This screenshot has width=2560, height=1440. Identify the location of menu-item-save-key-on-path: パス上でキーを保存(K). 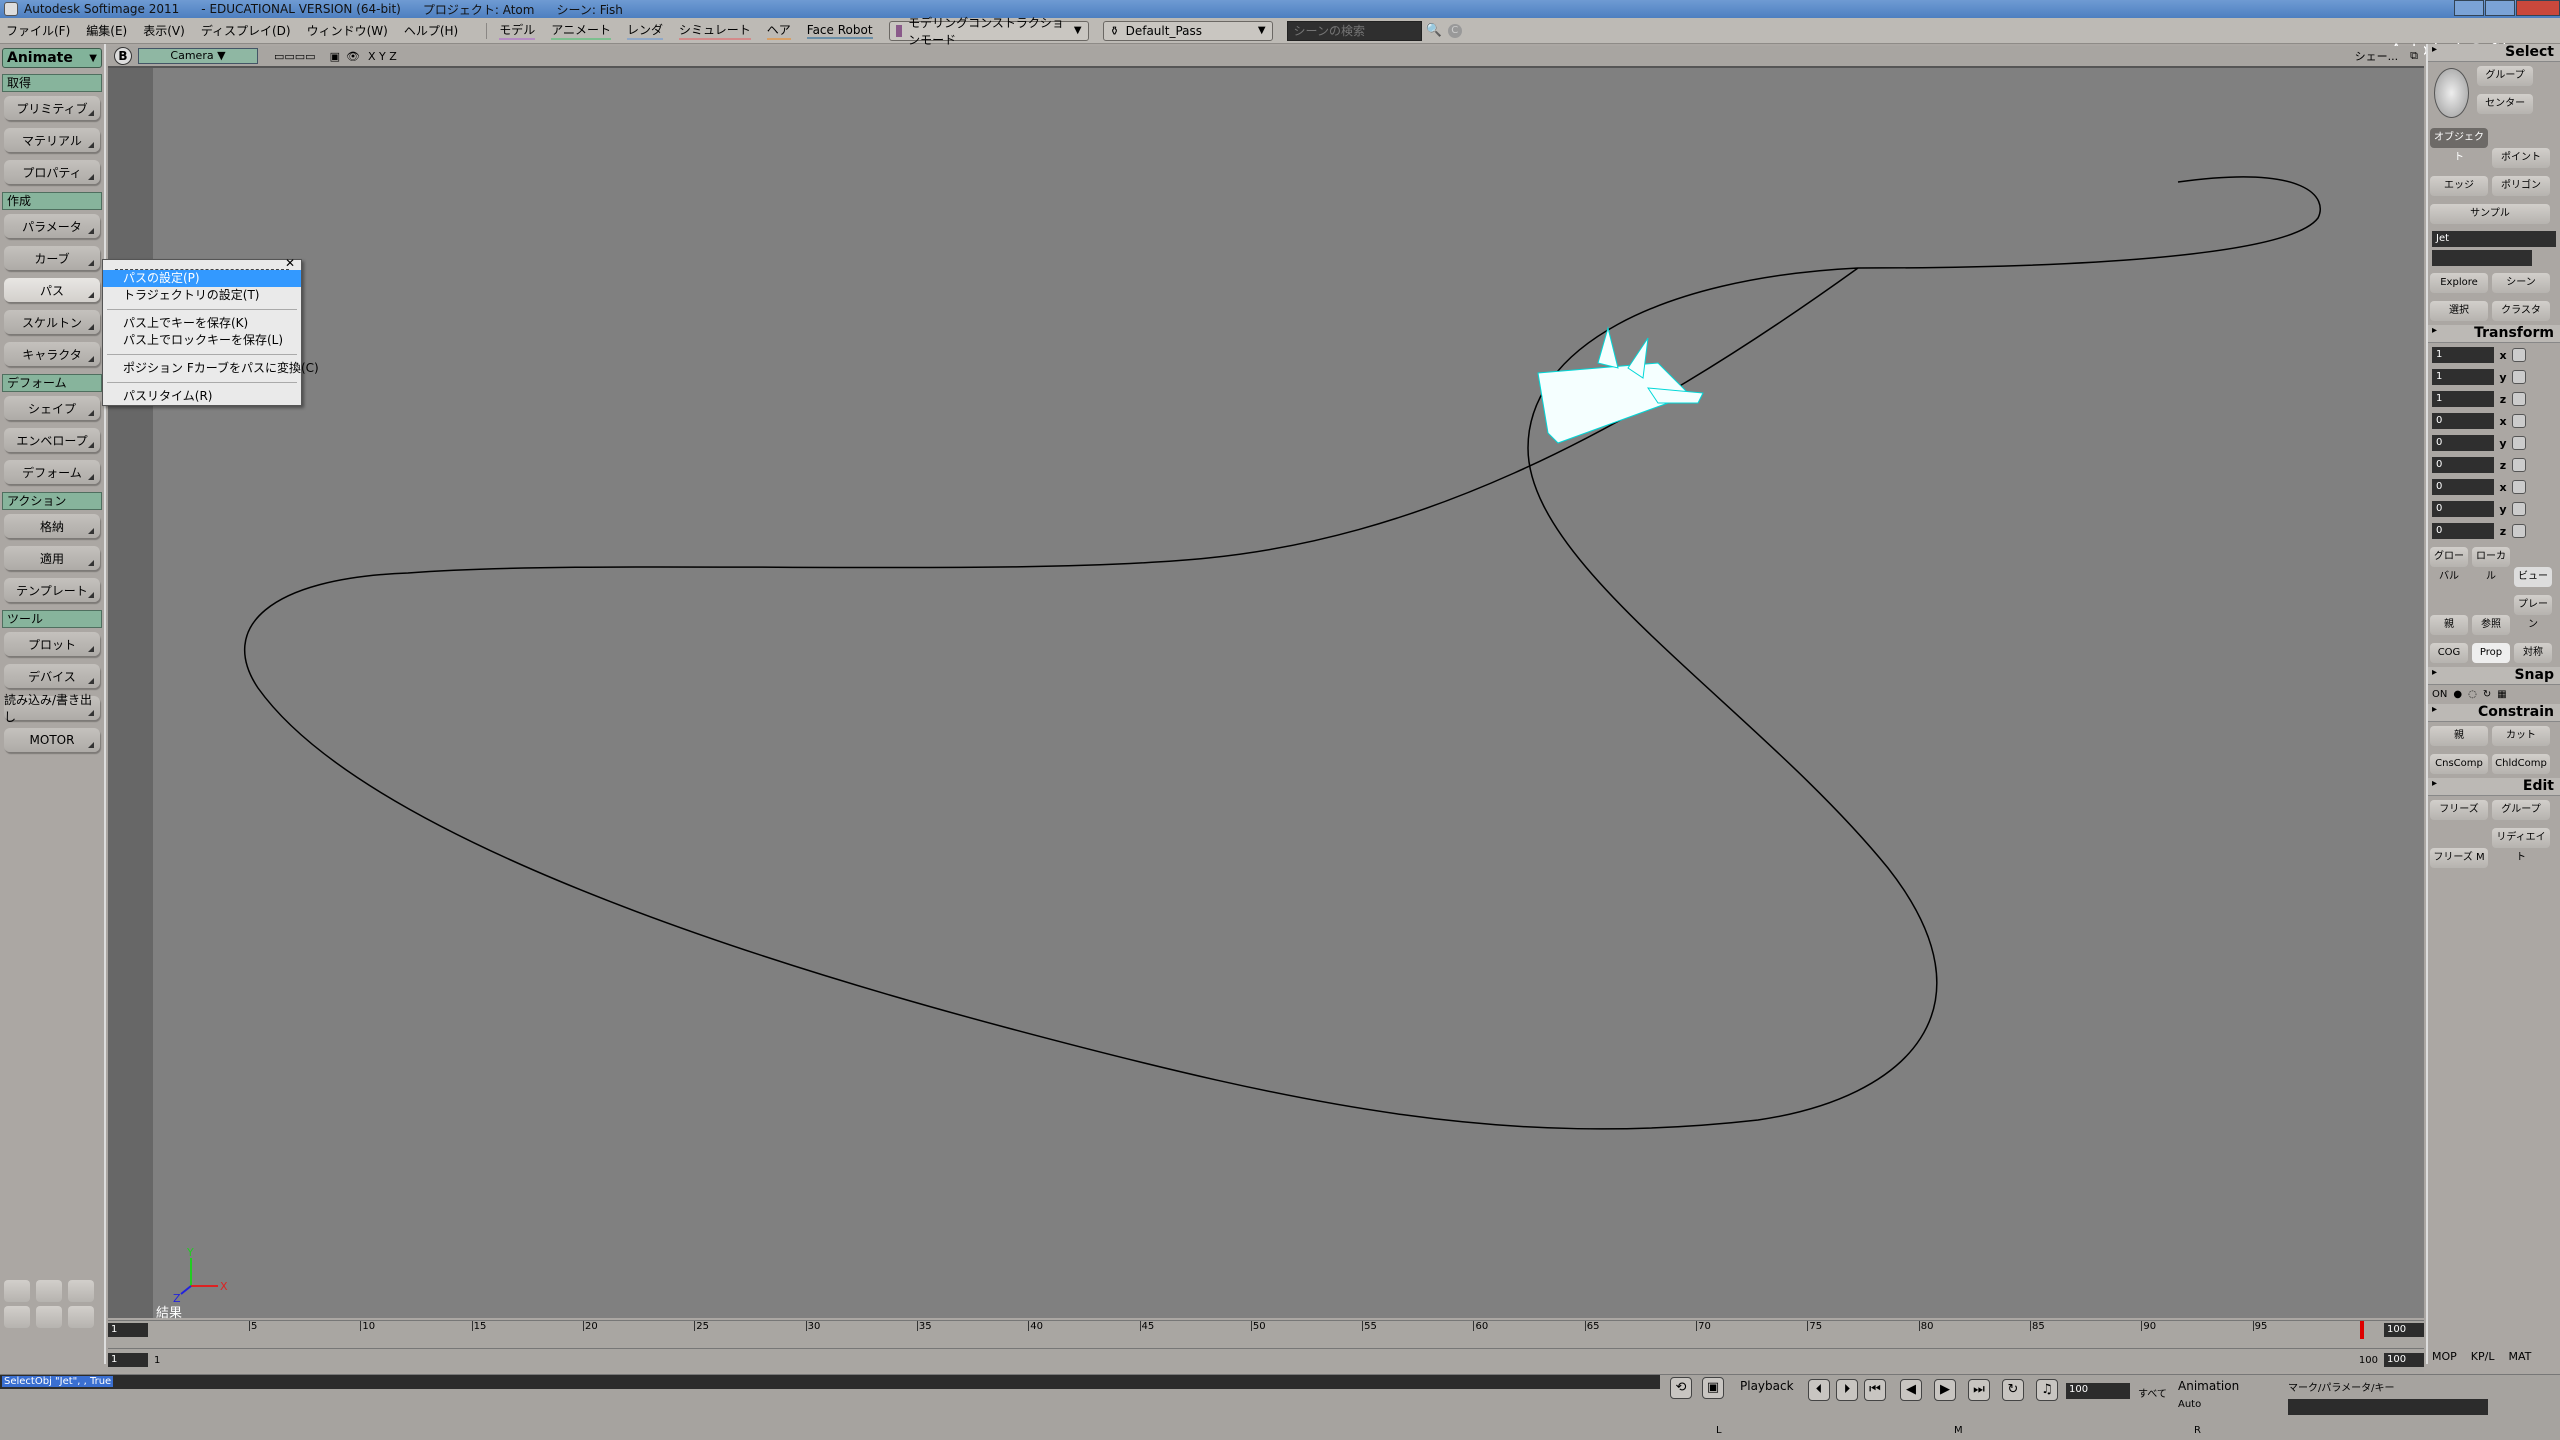
(202, 323).